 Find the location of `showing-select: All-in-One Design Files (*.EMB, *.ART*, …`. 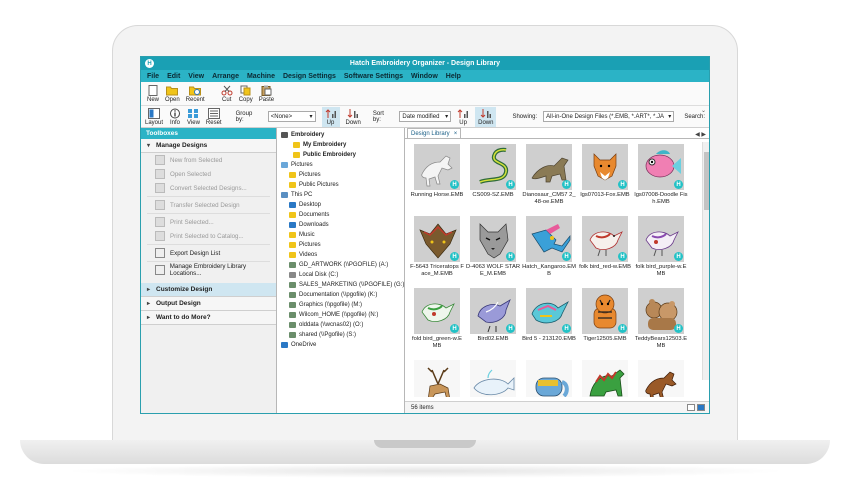

showing-select: All-in-One Design Files (*.EMB, *.ART*, … is located at coordinates (609, 116).